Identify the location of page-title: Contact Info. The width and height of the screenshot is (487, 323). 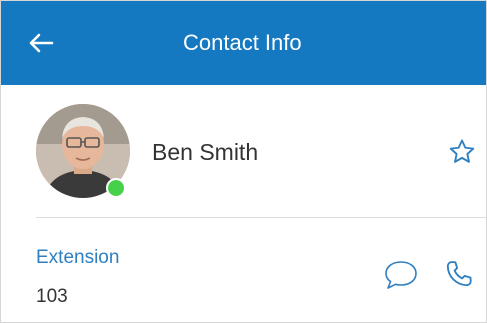
(242, 42).